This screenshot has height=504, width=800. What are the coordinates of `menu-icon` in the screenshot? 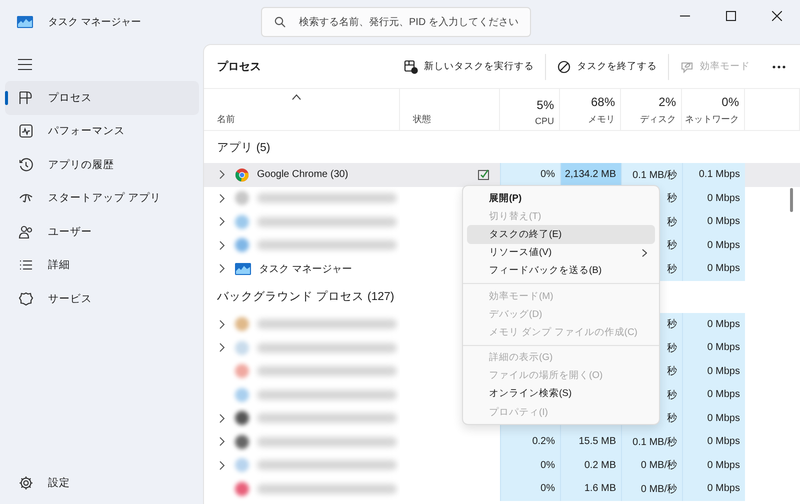 It's located at (25, 64).